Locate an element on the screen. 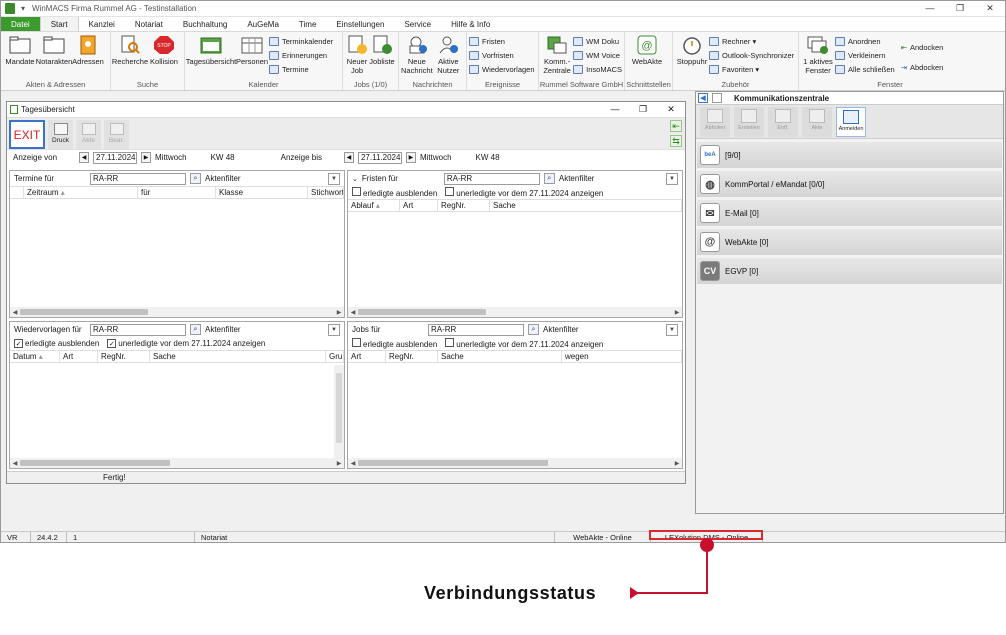  dock-switch-icon: ⇆ is located at coordinates (676, 141).